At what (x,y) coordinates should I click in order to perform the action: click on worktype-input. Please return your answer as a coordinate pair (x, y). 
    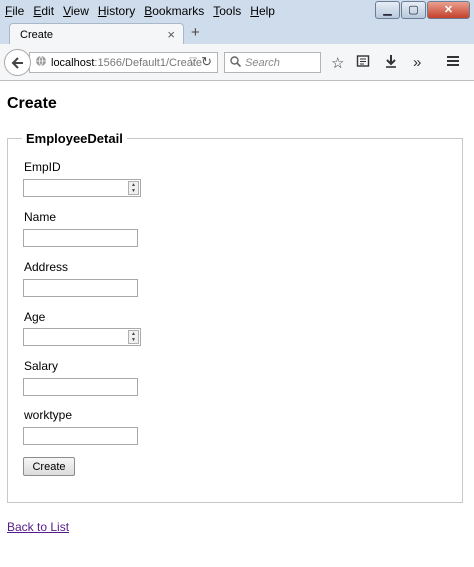
    Looking at the image, I should click on (80, 436).